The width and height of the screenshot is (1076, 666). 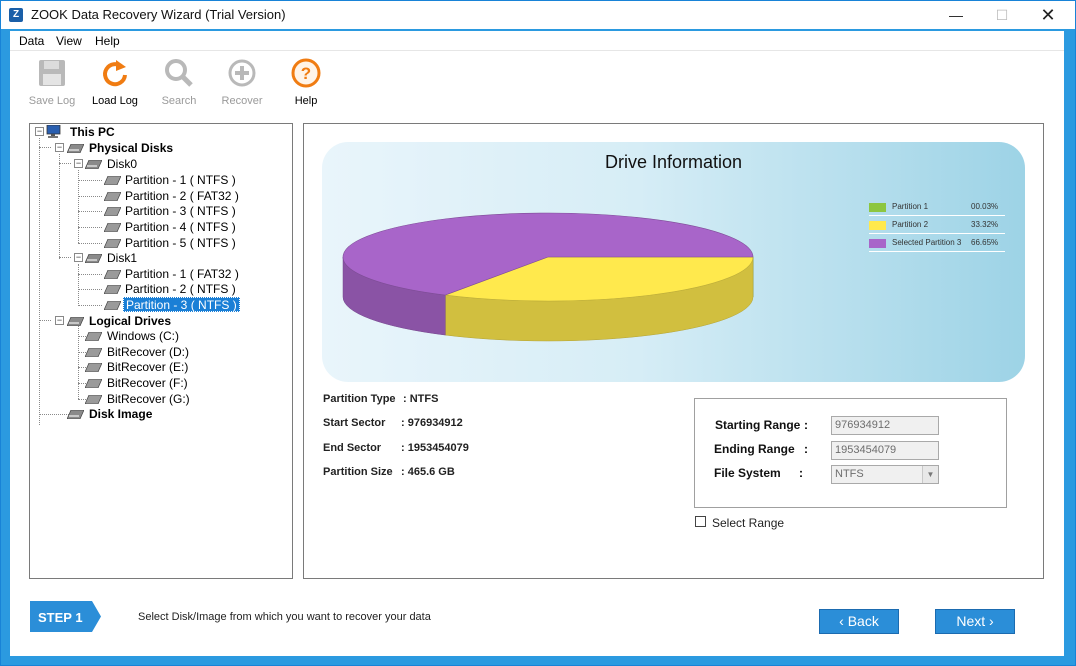 I want to click on help-button: ? Help, so click(x=306, y=82).